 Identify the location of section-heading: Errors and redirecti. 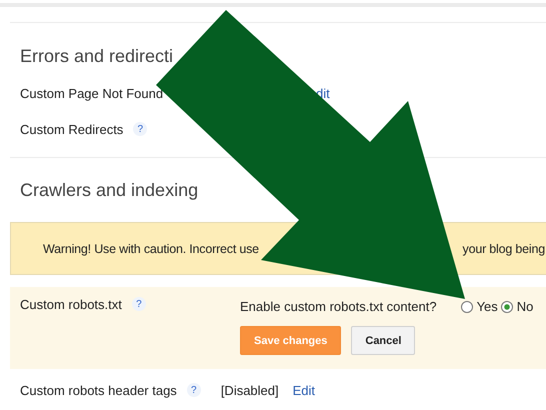
(96, 56).